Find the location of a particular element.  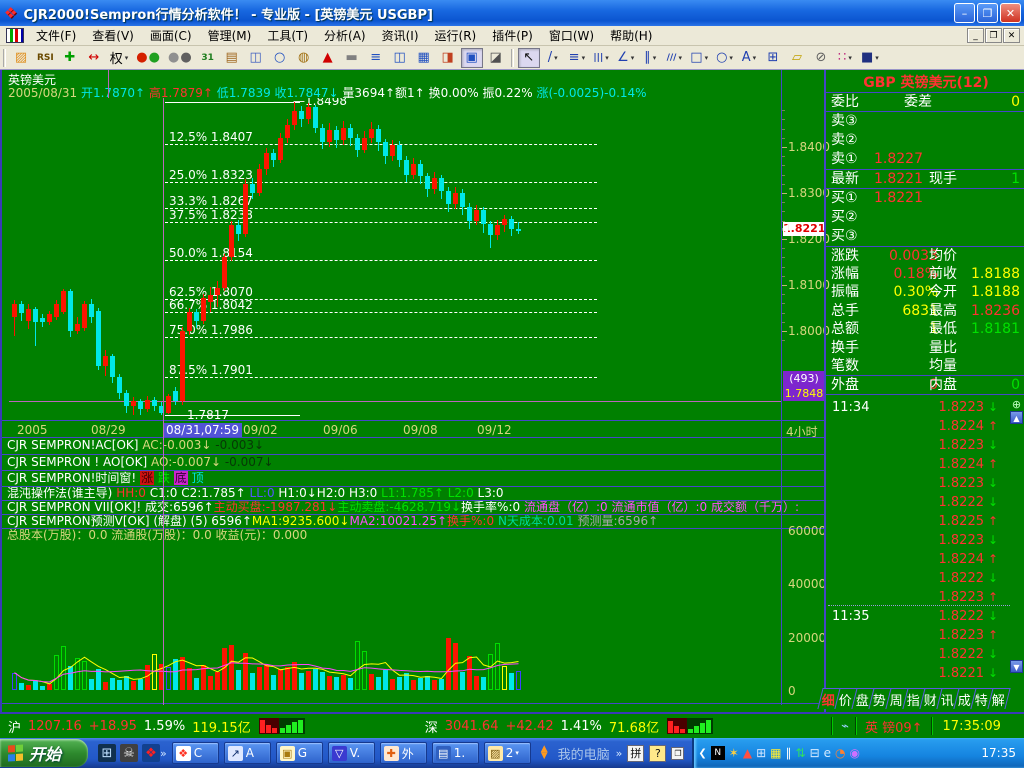

axis-minor-tick is located at coordinates (783, 304).